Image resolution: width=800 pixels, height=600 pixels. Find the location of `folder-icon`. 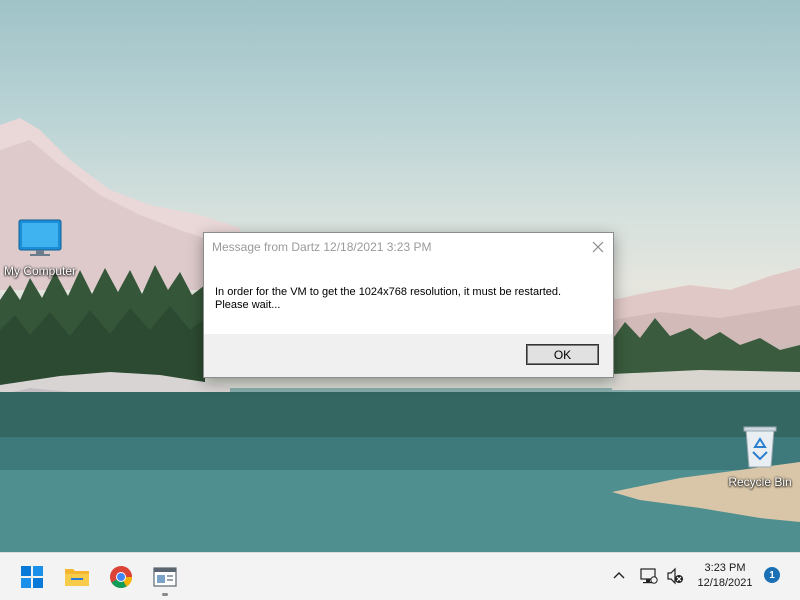

folder-icon is located at coordinates (77, 577).